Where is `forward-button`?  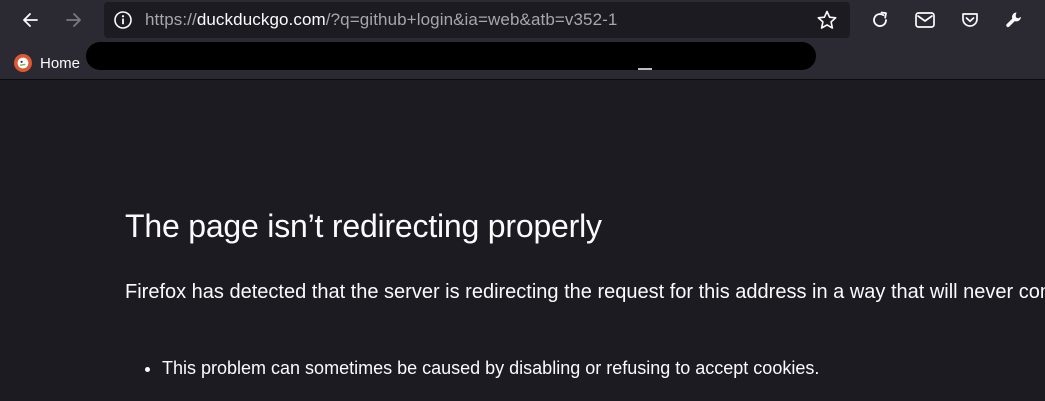
forward-button is located at coordinates (74, 20).